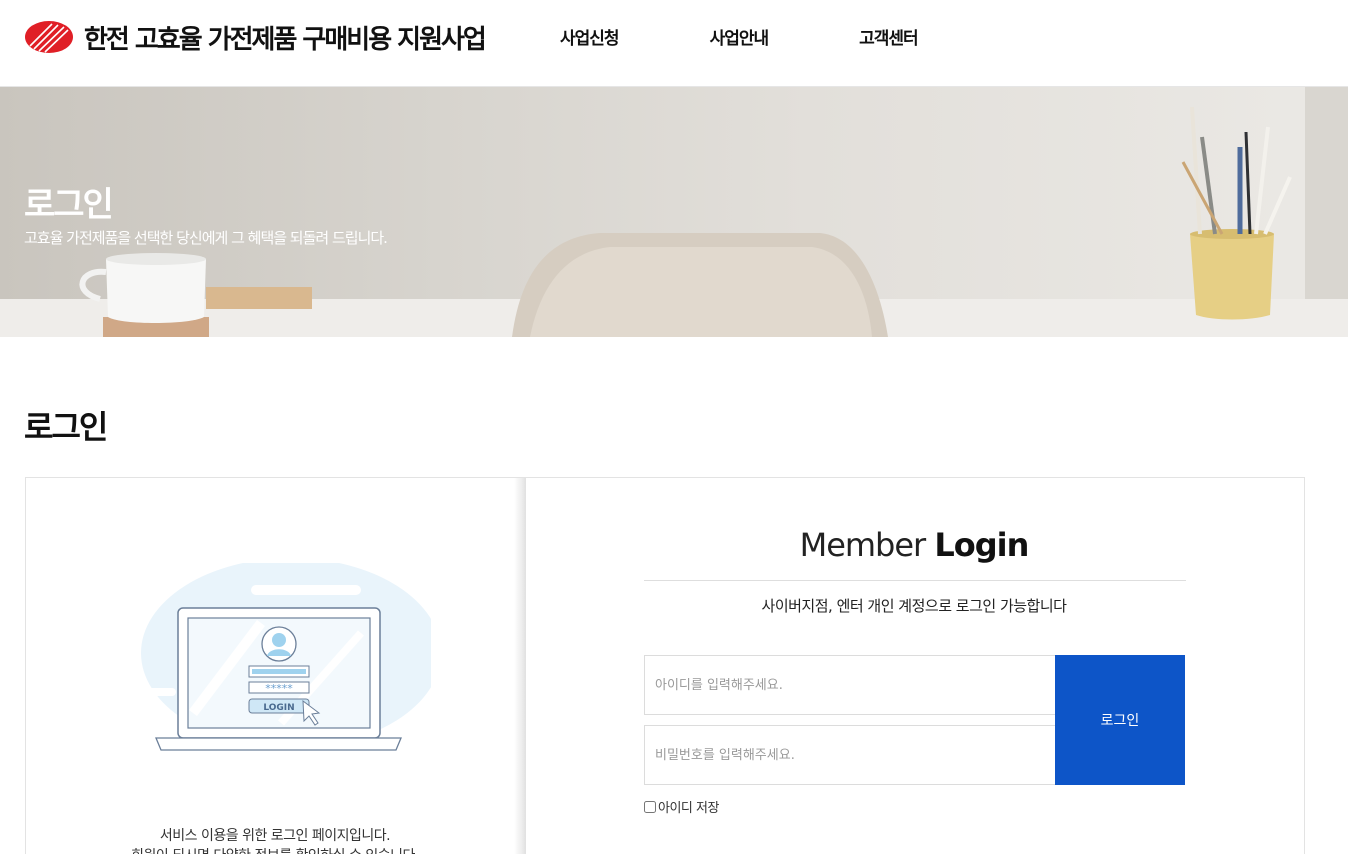 The width and height of the screenshot is (1348, 854). Describe the element at coordinates (69, 205) in the screenshot. I see `hero-title: 로그인` at that location.